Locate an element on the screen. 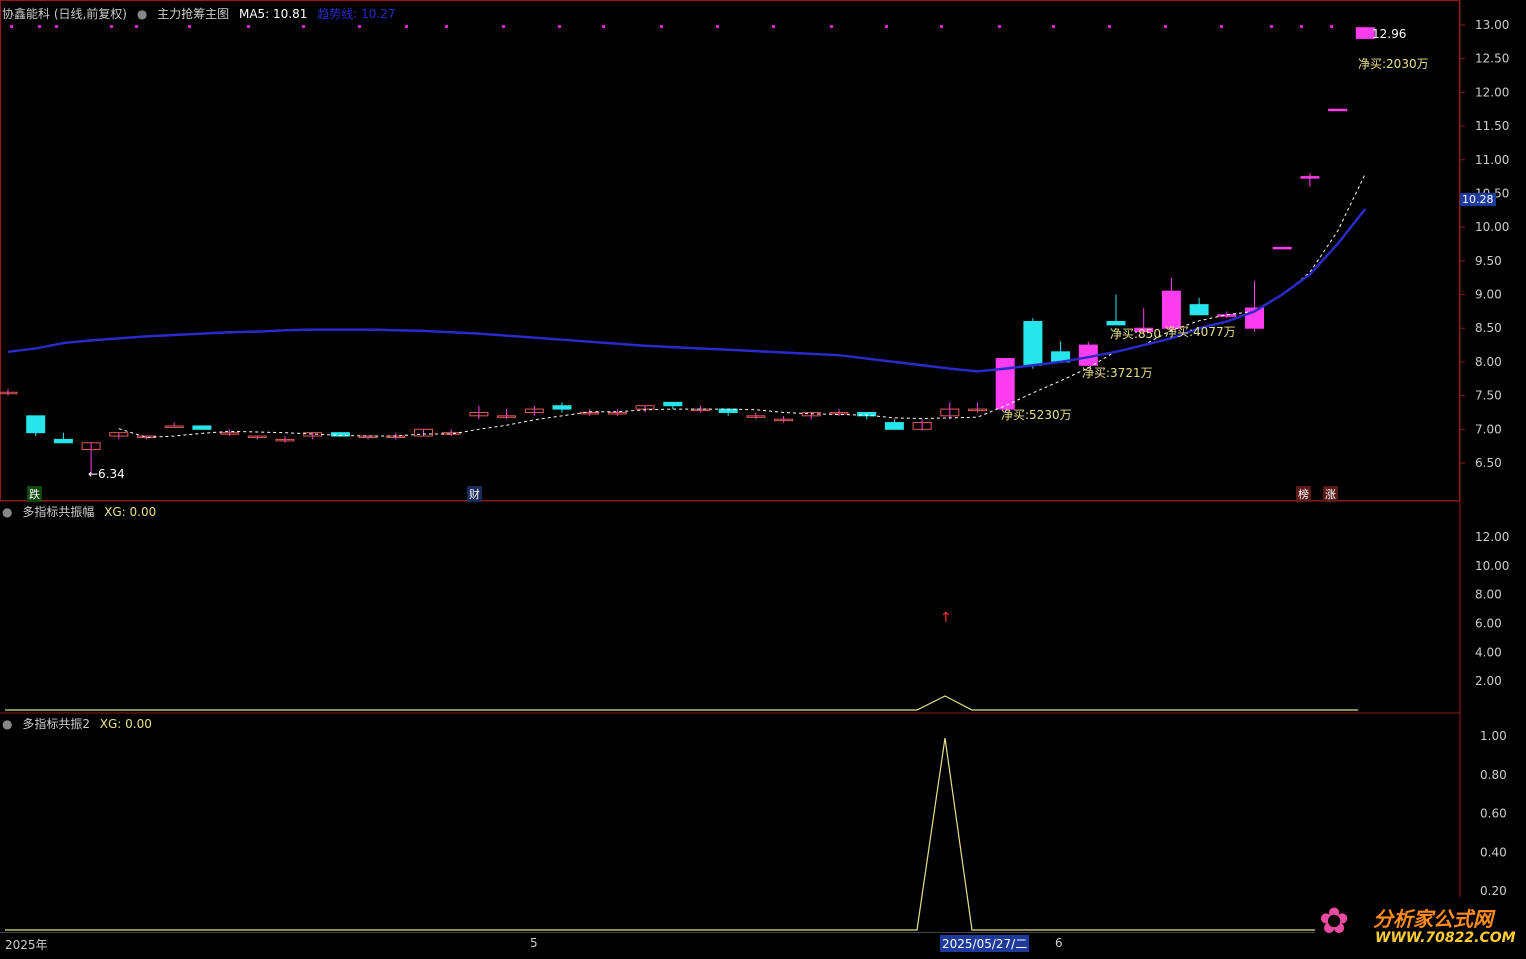 Image resolution: width=1526 pixels, height=959 pixels. sub1-signal-line is located at coordinates (681, 703).